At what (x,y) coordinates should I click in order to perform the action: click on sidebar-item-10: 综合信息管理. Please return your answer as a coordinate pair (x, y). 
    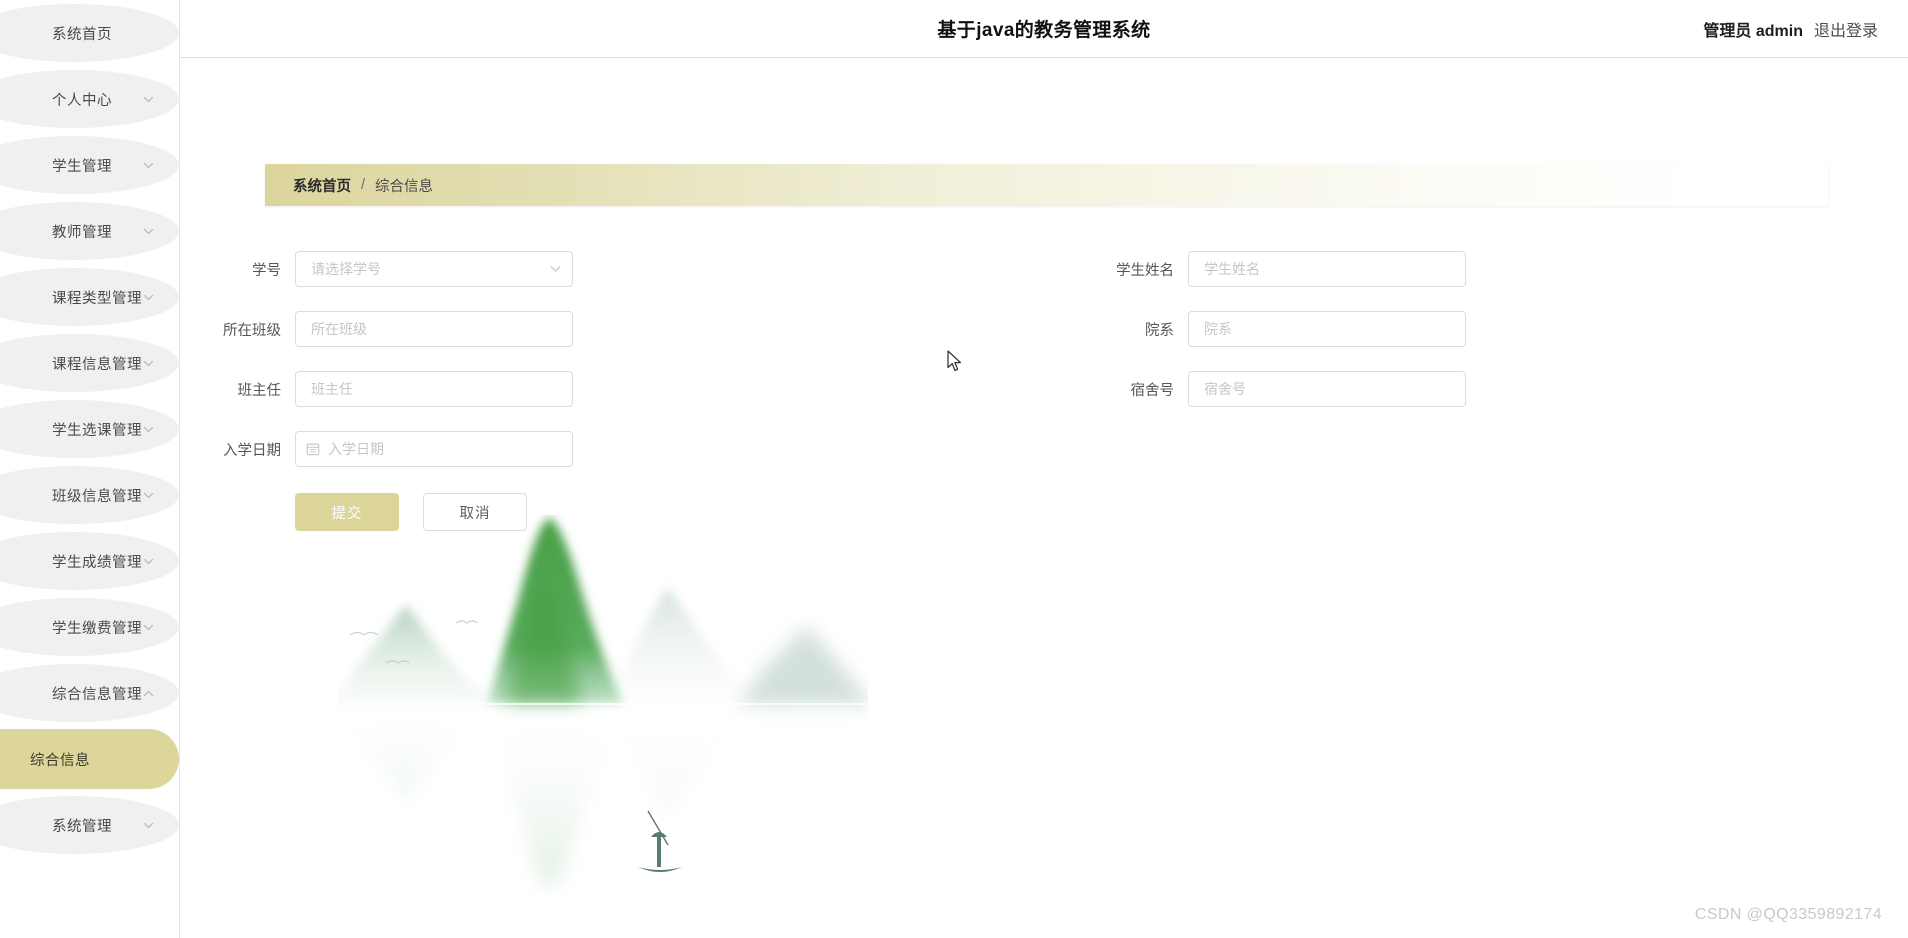
    Looking at the image, I should click on (89, 693).